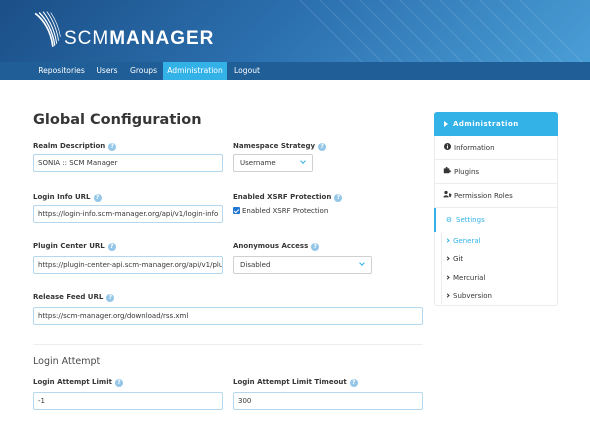  Describe the element at coordinates (474, 148) in the screenshot. I see `sidebar-item-label: Information` at that location.